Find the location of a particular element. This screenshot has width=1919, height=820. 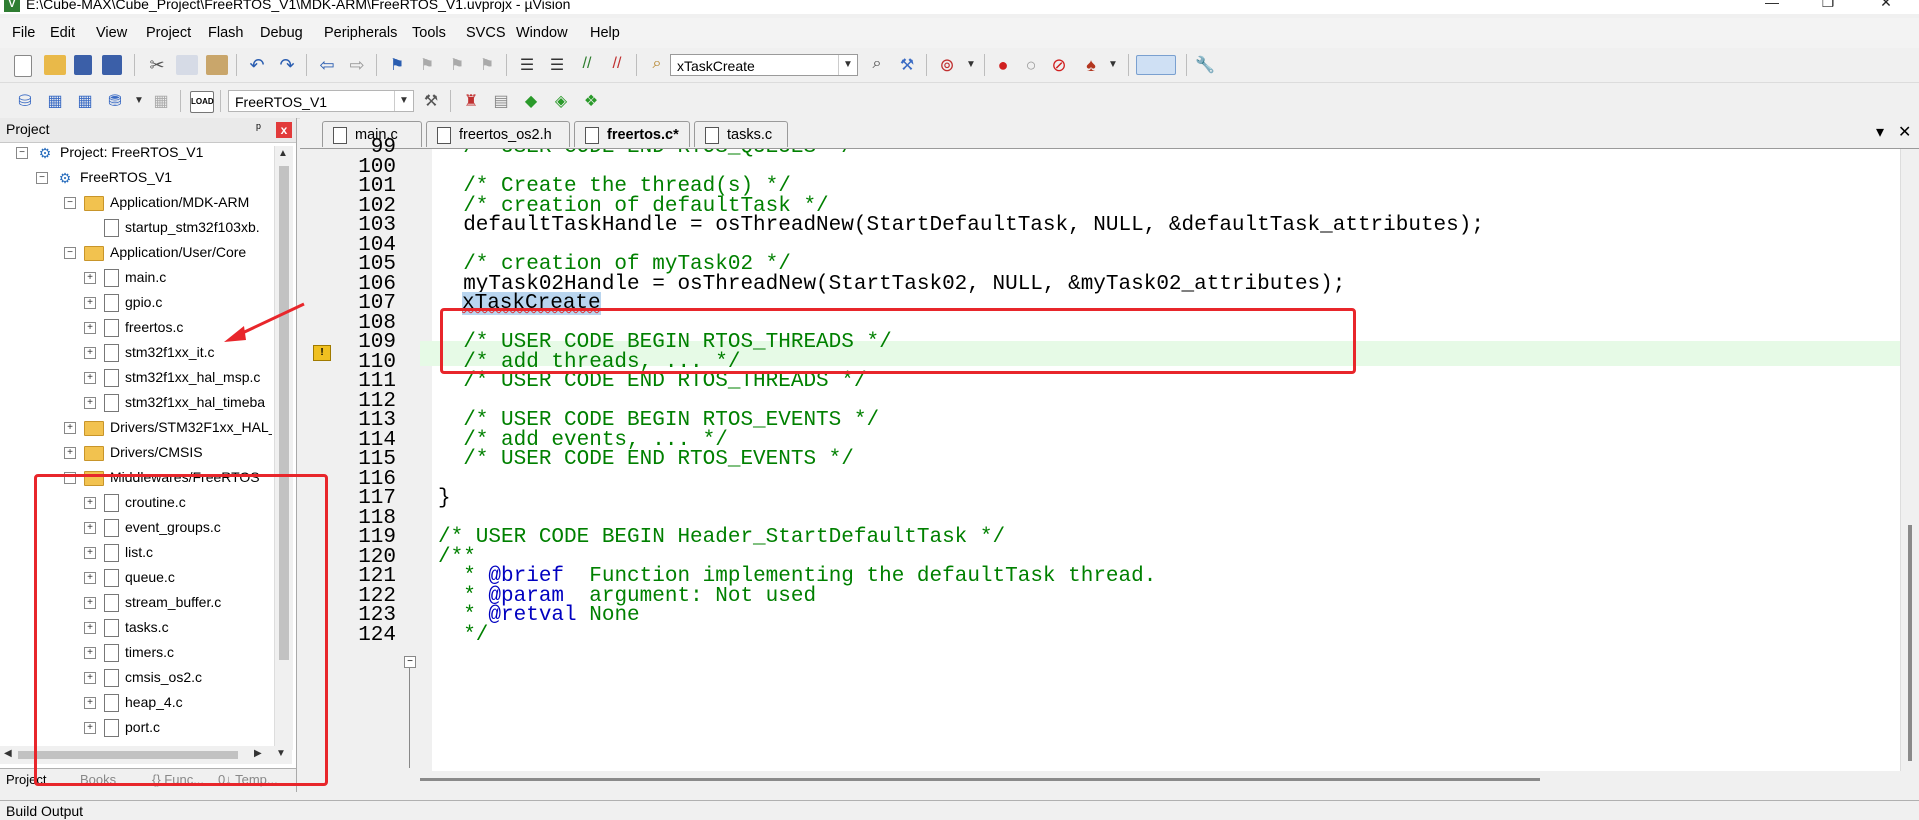

maximize-button: ❐ is located at coordinates (1828, 7).